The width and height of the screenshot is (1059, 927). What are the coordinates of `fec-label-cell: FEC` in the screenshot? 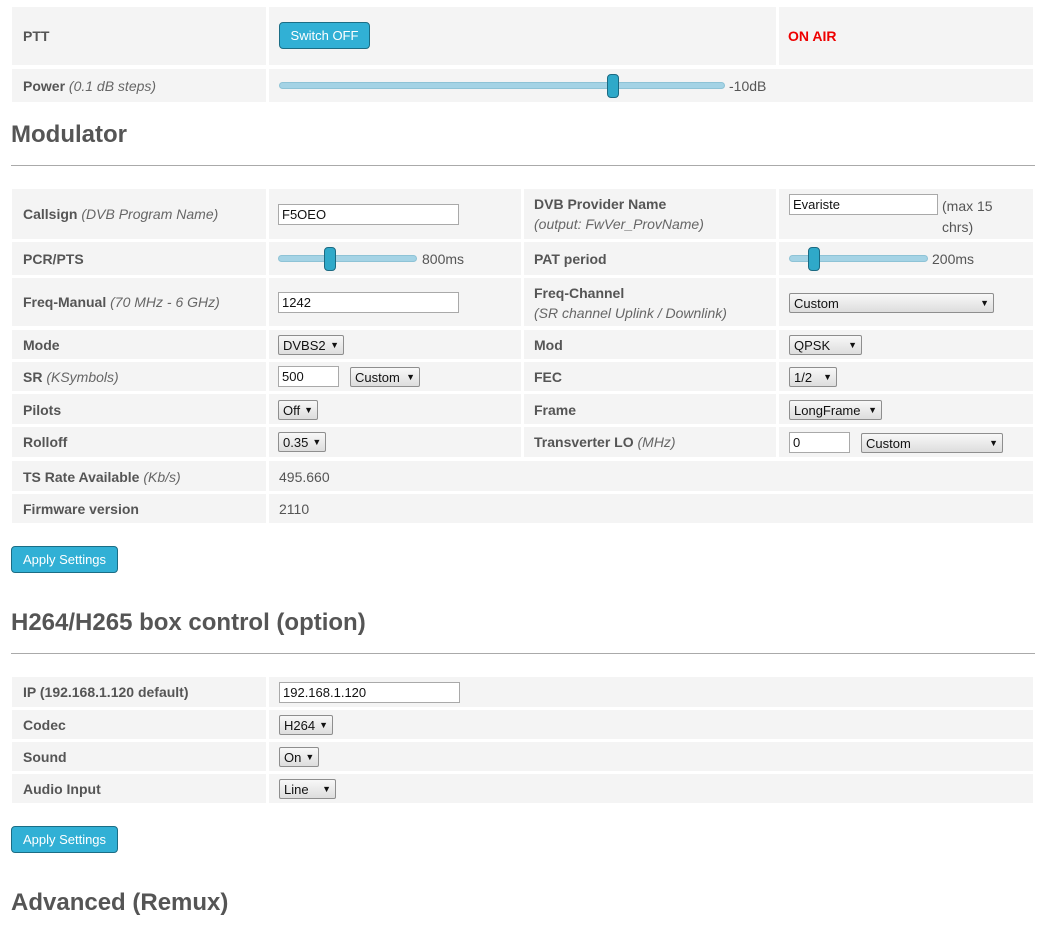 It's located at (650, 376).